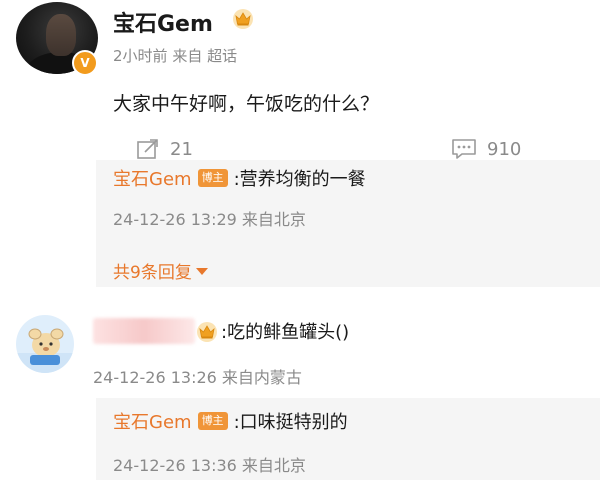 This screenshot has height=480, width=600. What do you see at coordinates (163, 22) in the screenshot?
I see `post-author-name: 宝石Gem` at bounding box center [163, 22].